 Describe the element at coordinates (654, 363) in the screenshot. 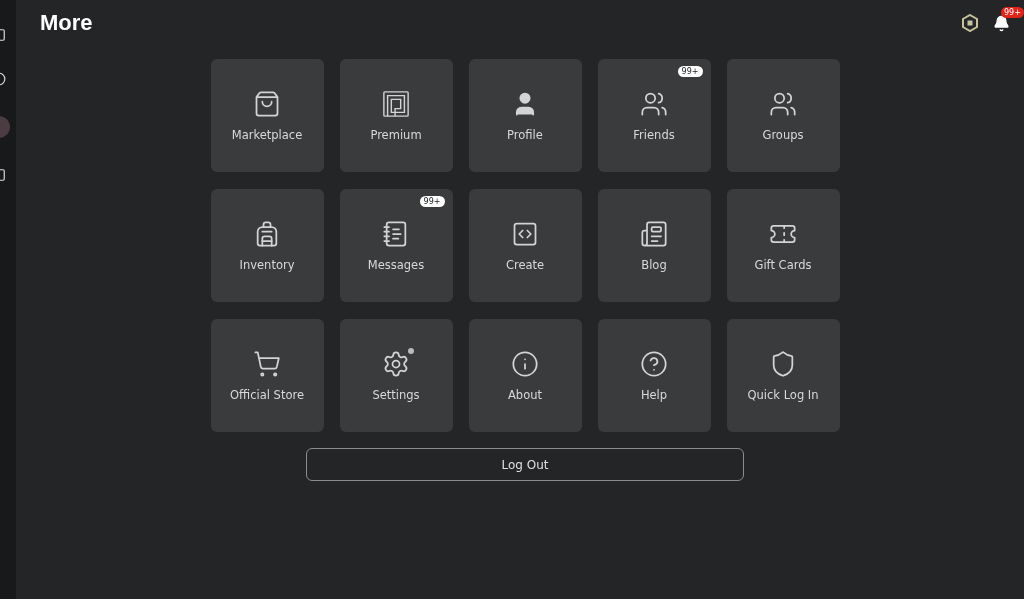

I see `help-icon` at that location.